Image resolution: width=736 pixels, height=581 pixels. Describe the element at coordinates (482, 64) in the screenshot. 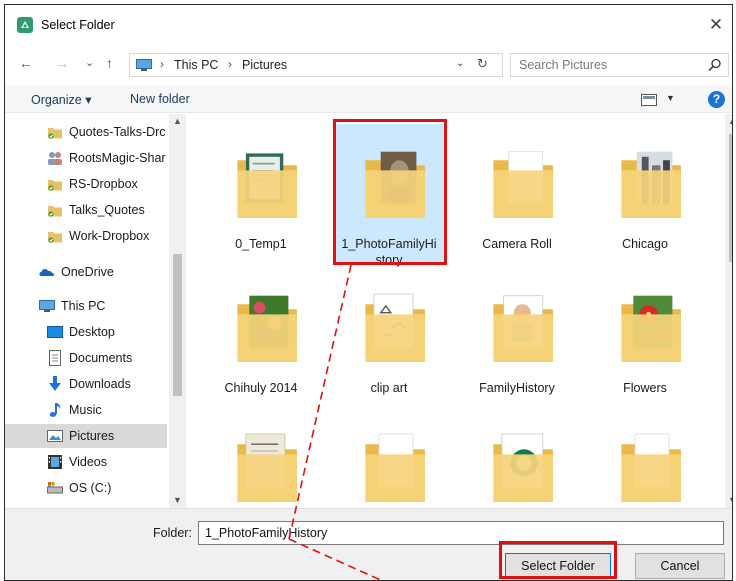

I see `refresh-icon: ↻` at that location.